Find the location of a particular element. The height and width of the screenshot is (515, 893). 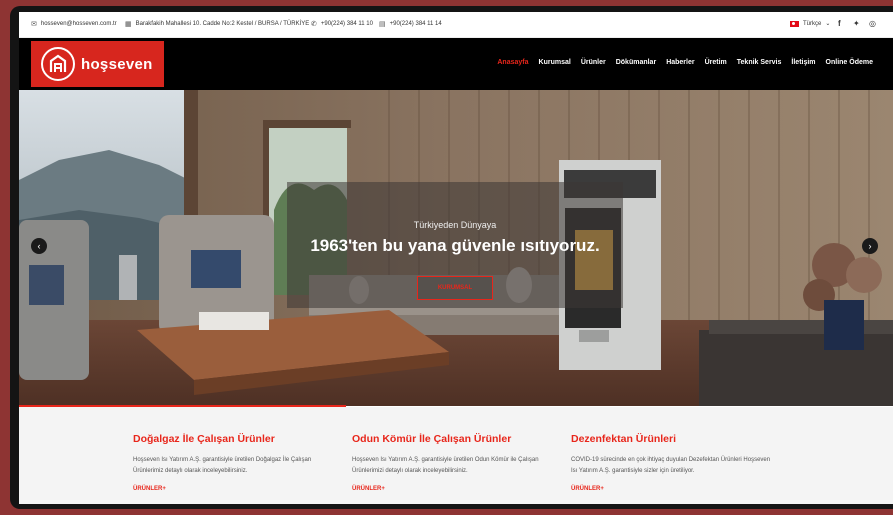

language-label: Türkçe is located at coordinates (812, 23).